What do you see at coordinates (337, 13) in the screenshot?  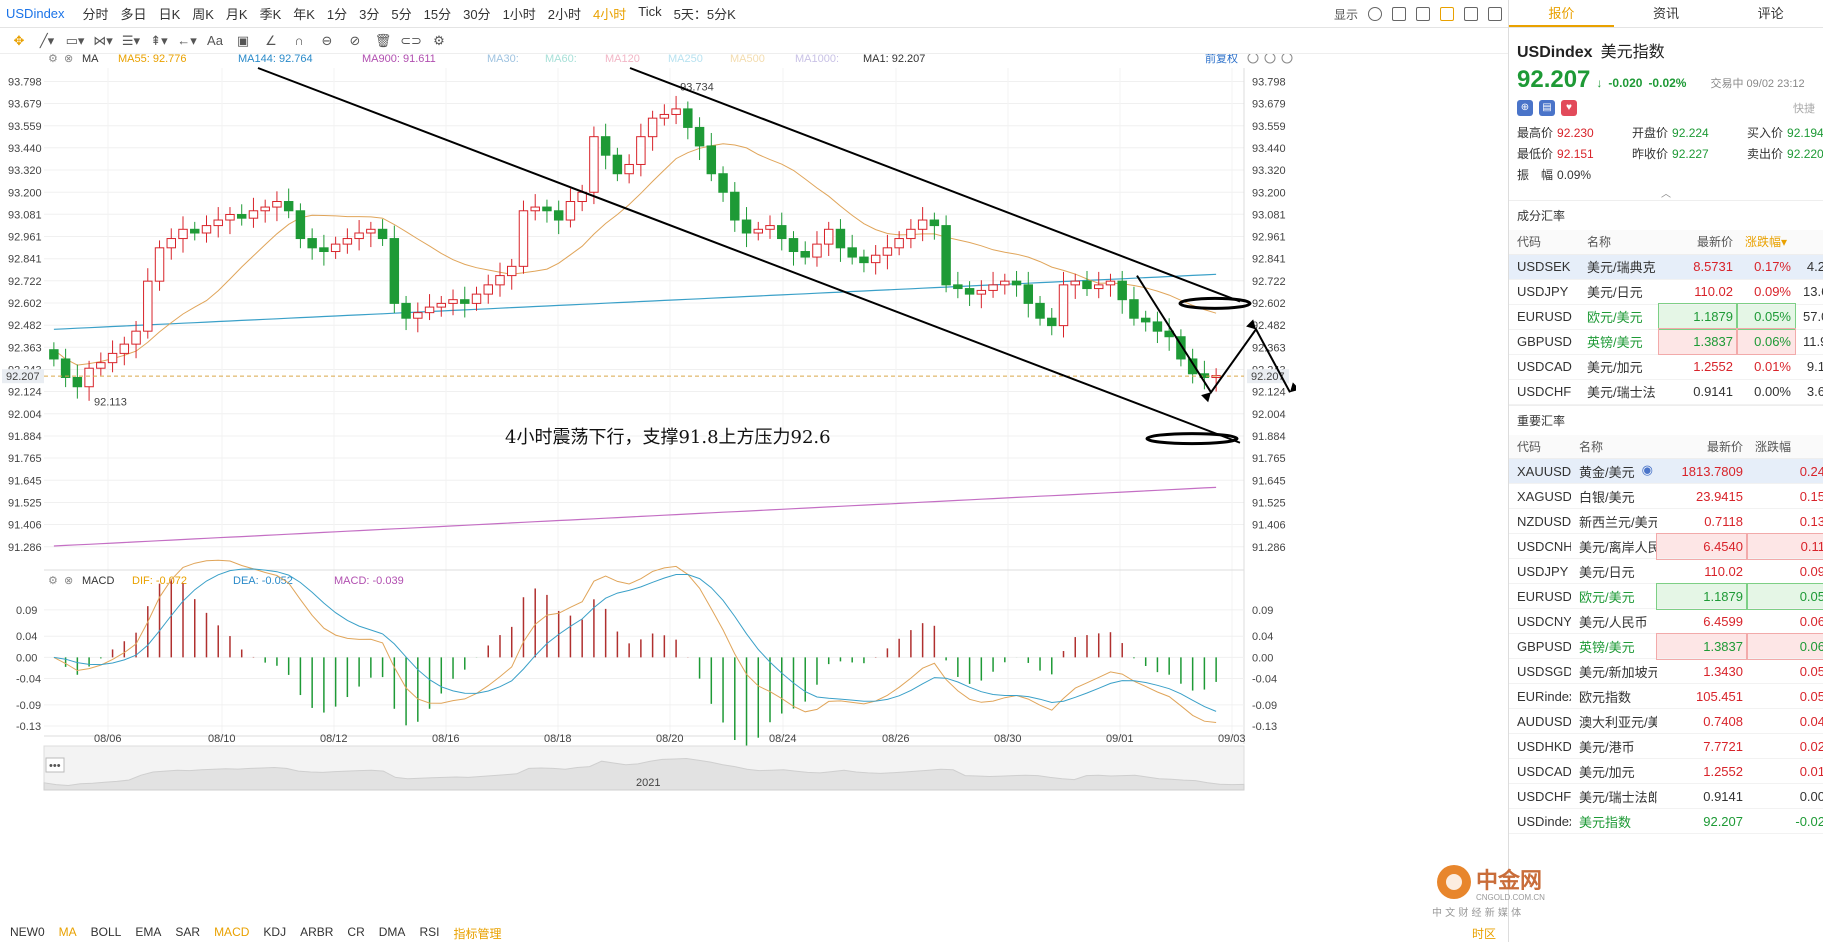 I see `period-7: 1分` at bounding box center [337, 13].